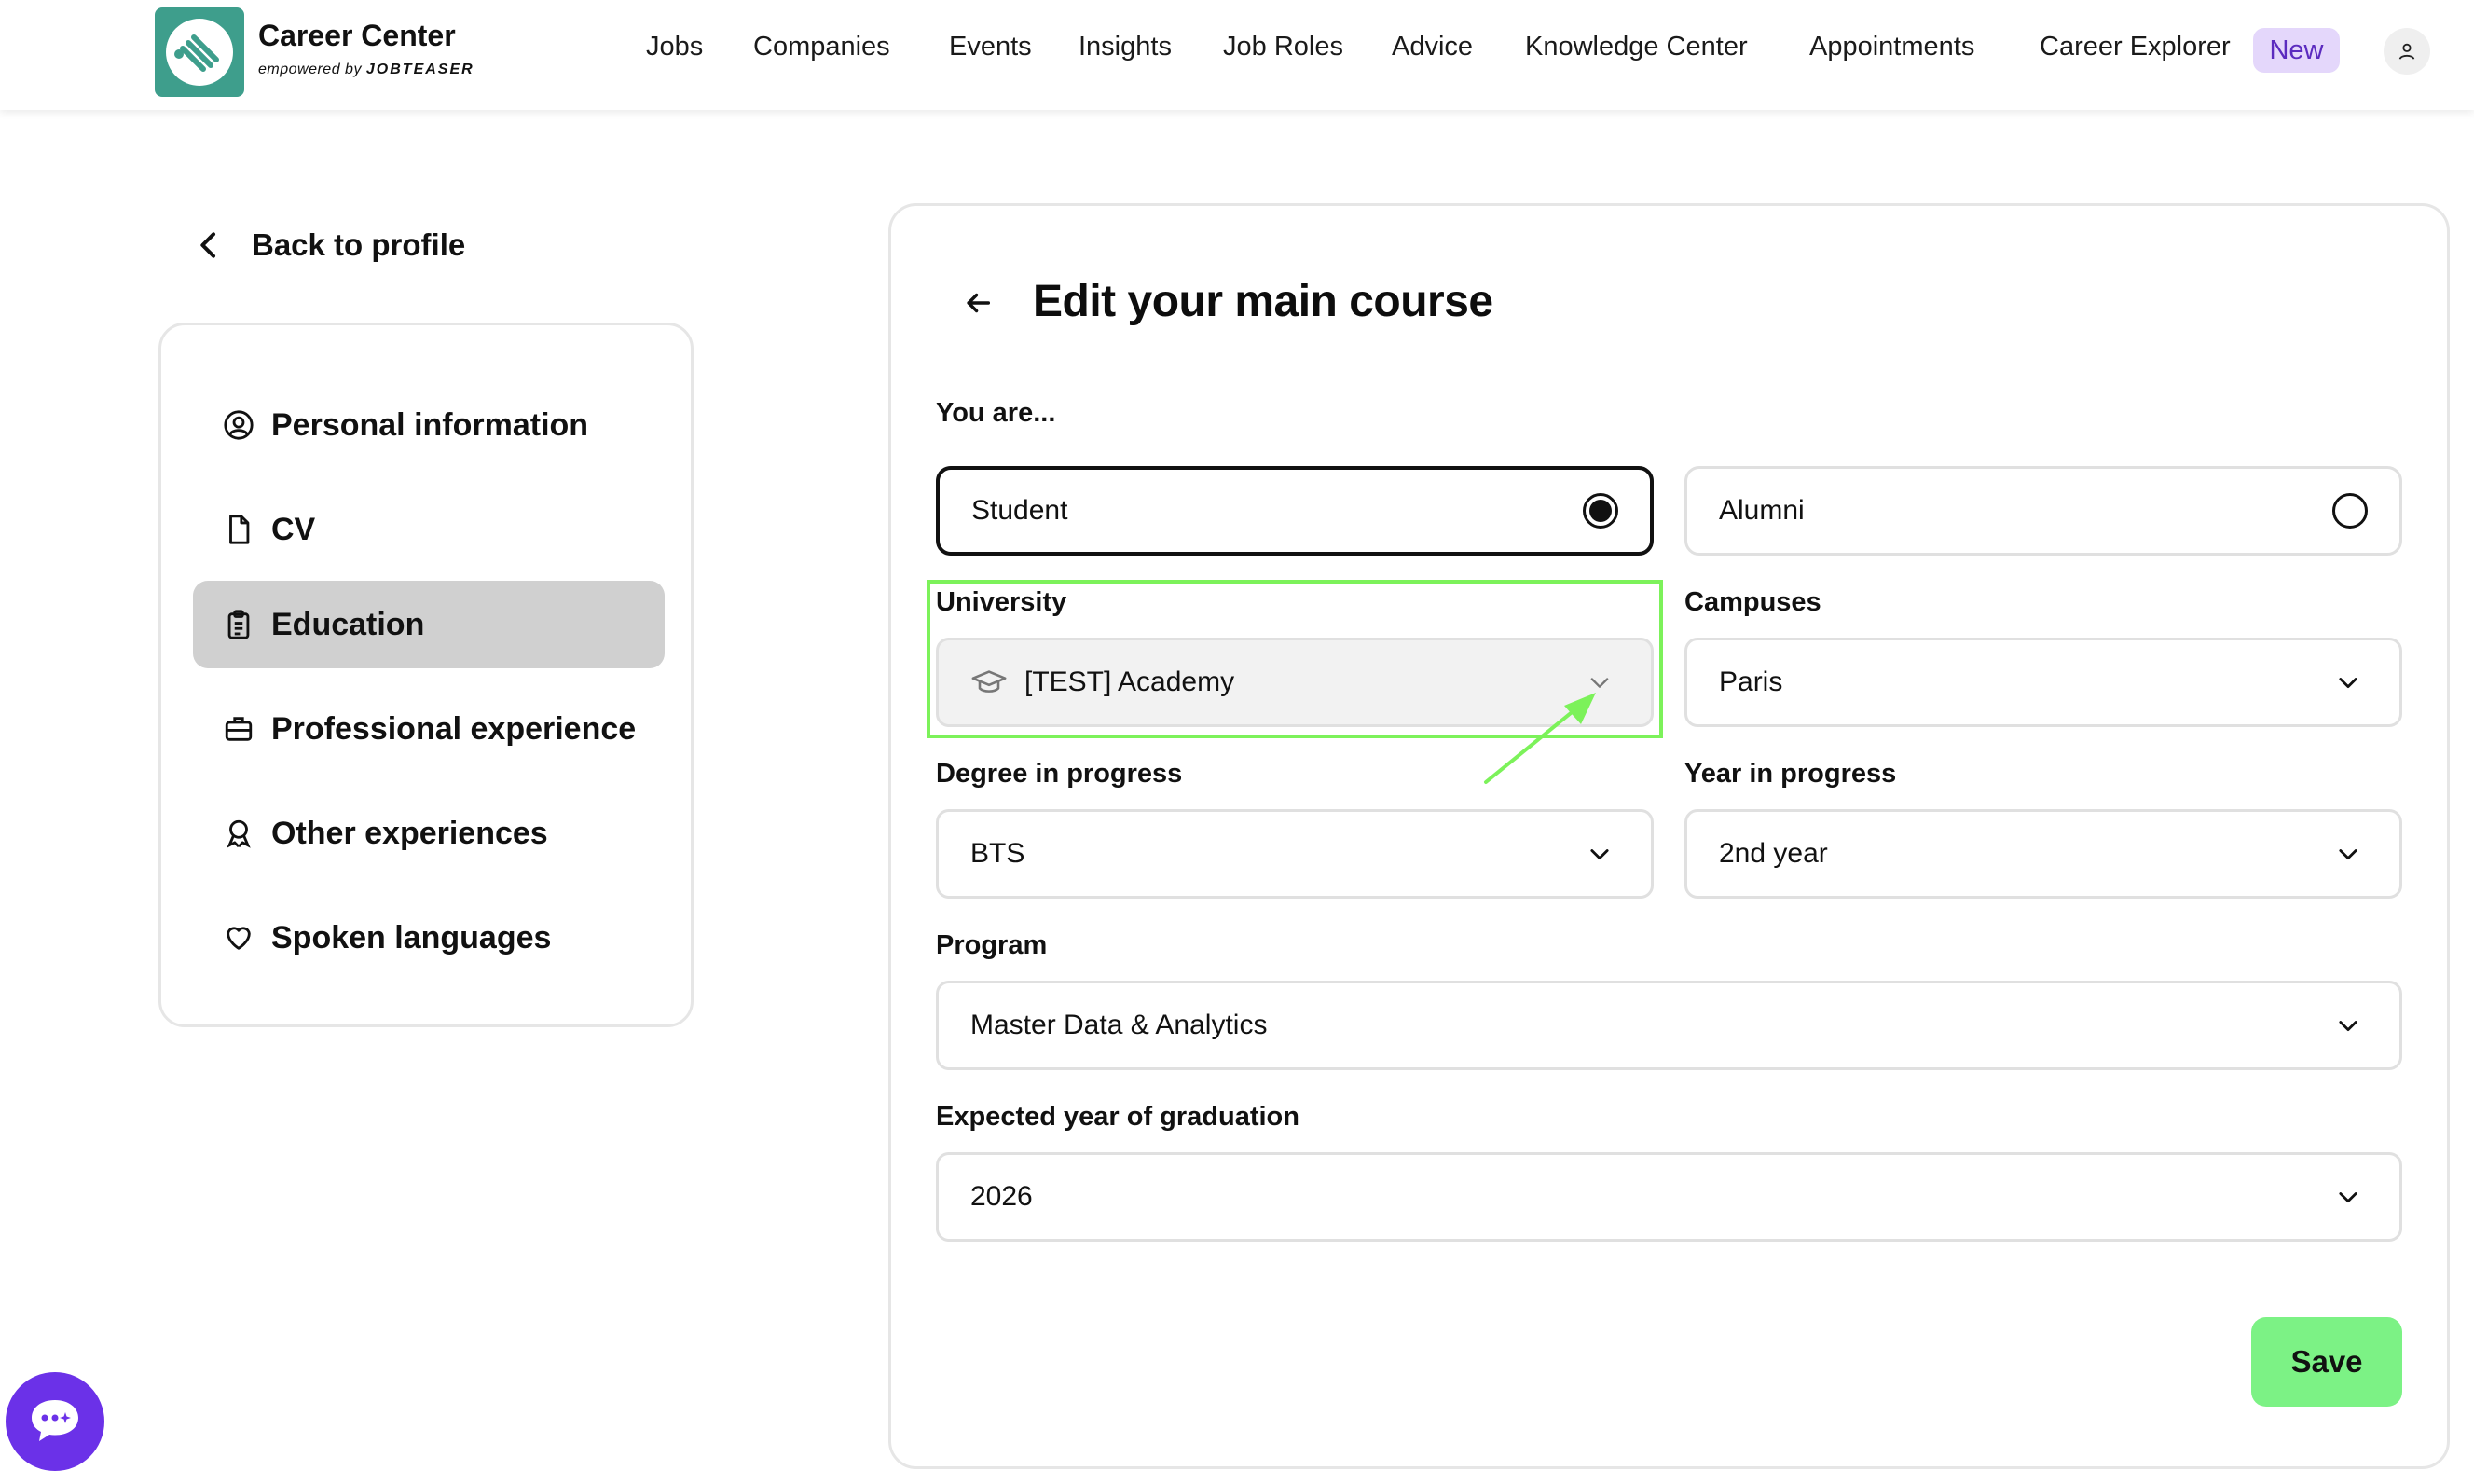 The height and width of the screenshot is (1484, 2474). I want to click on nav-advice: Advice, so click(1432, 47).